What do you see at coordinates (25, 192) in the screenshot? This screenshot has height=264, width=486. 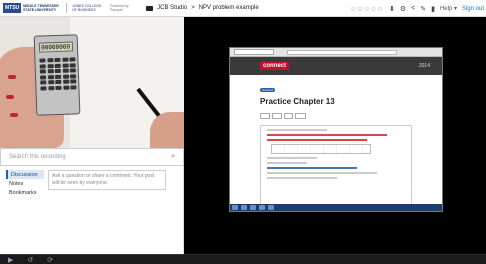 I see `tab-bookmarks: Bookmarks` at bounding box center [25, 192].